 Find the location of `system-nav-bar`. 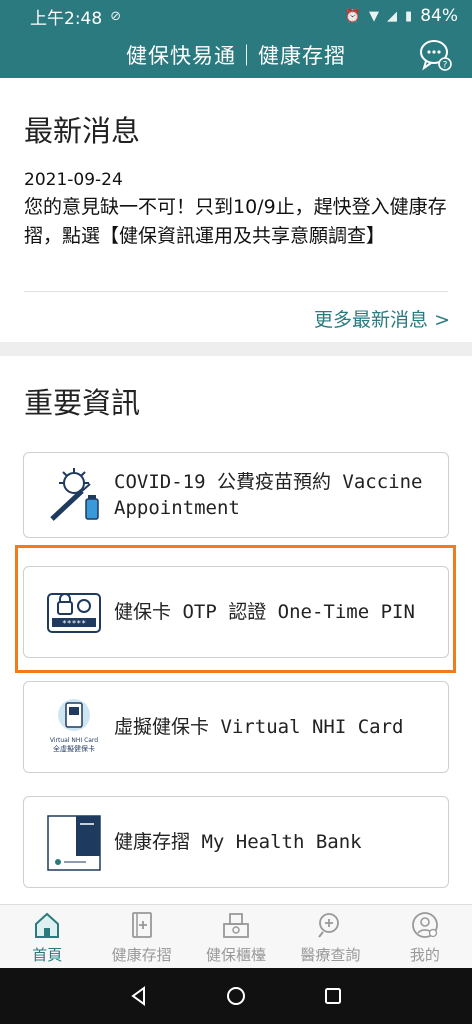

system-nav-bar is located at coordinates (236, 996).